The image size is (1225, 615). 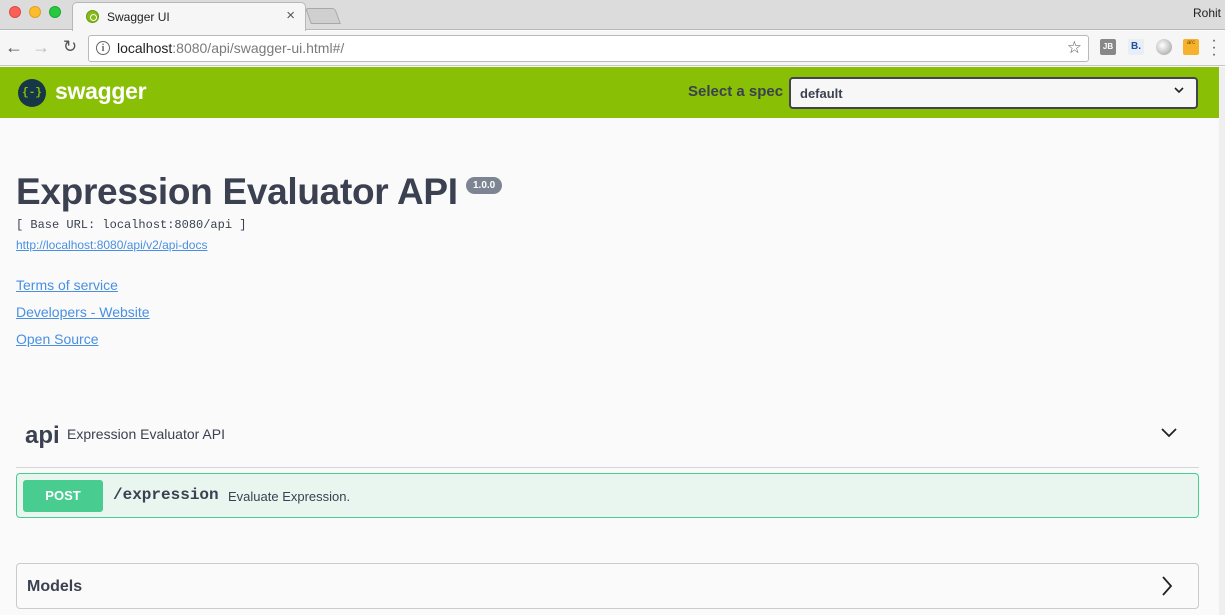 What do you see at coordinates (609, 92) in the screenshot?
I see `swagger-topbar: {-} swagger Select a spec default` at bounding box center [609, 92].